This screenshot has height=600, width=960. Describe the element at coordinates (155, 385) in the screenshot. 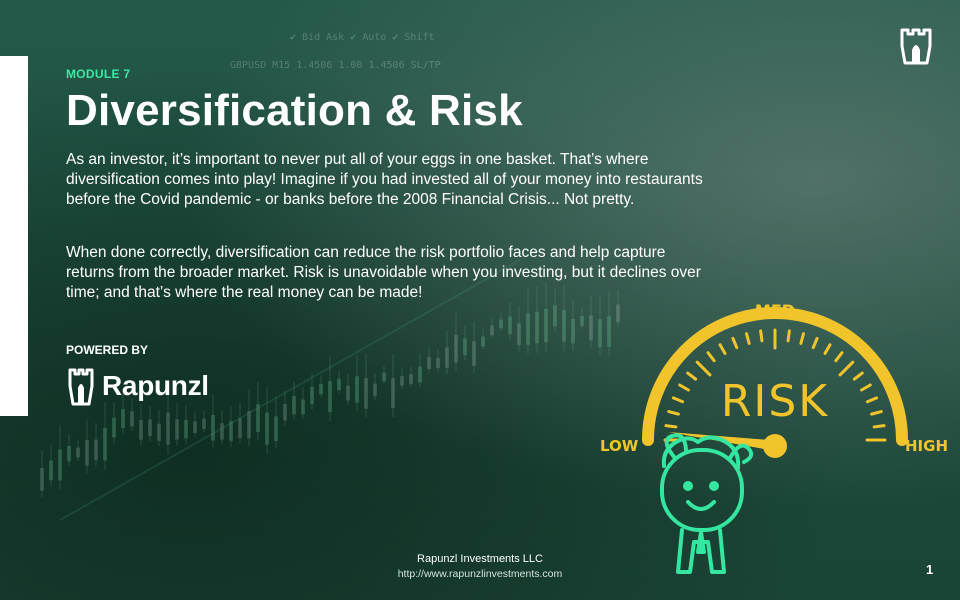

I see `brand-name: Rapunzl` at that location.